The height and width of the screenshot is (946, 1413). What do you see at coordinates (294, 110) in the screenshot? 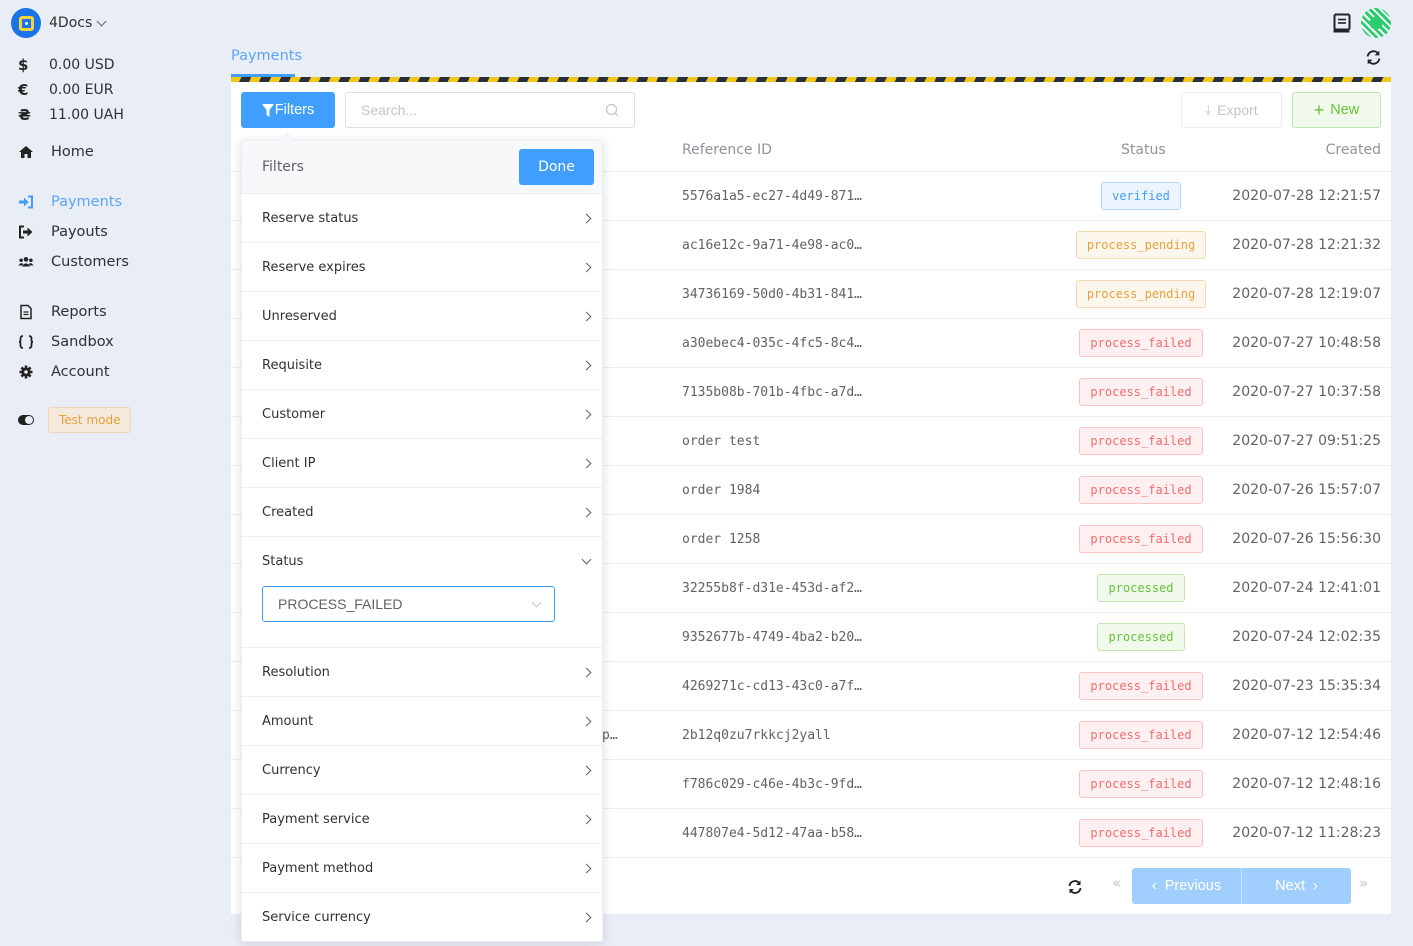
I see `filters-button-label: Filters` at bounding box center [294, 110].